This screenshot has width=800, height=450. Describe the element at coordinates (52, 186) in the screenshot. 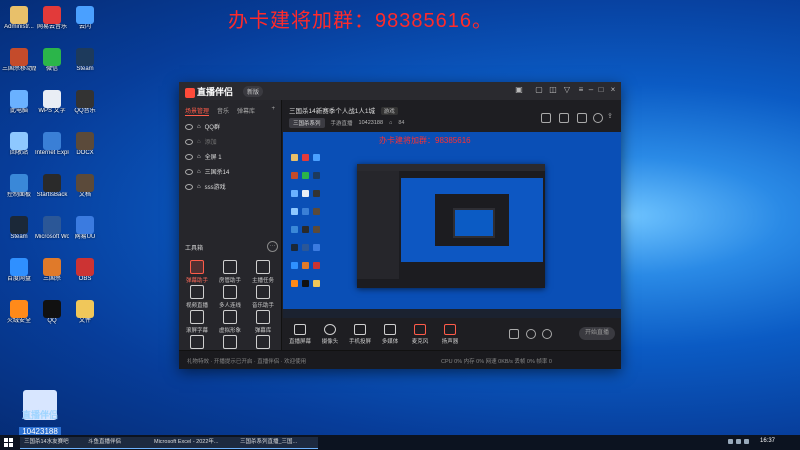

I see `desktop-icon: StartIsBack` at that location.